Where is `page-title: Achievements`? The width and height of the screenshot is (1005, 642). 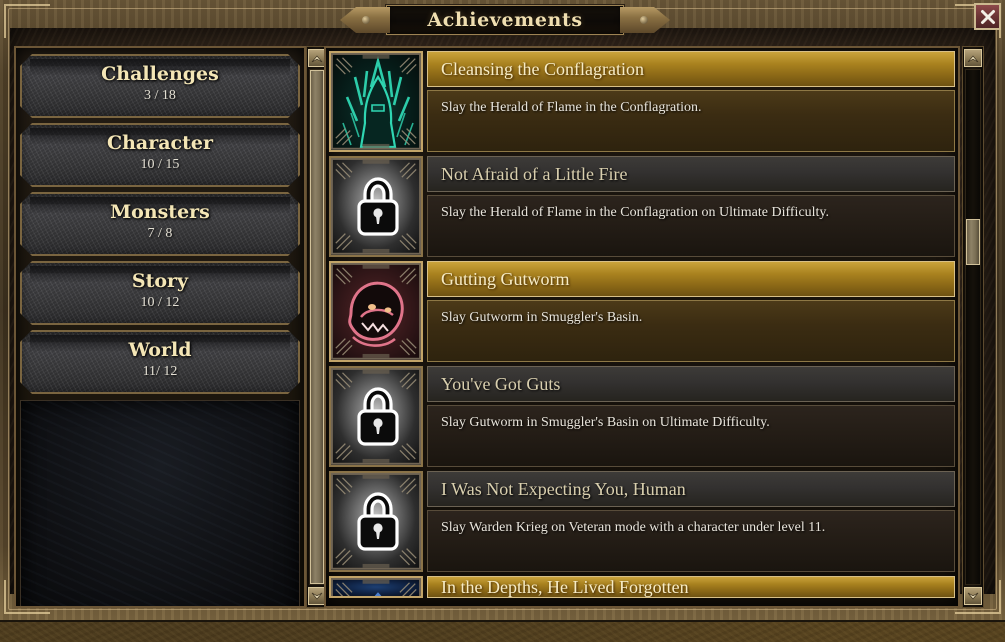
page-title: Achievements is located at coordinates (505, 20).